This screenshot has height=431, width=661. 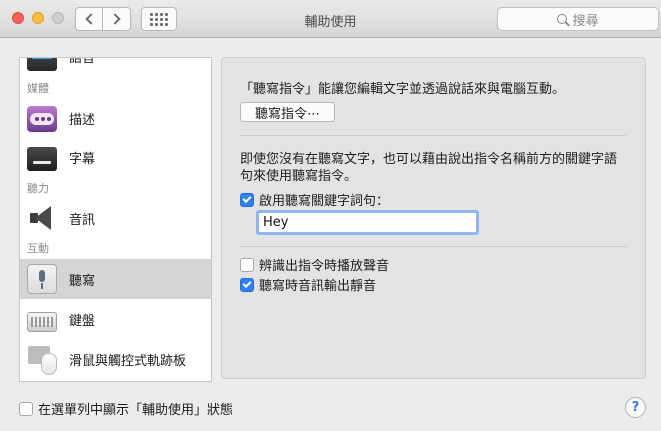 What do you see at coordinates (82, 159) in the screenshot?
I see `sidebar-item-label: 字幕` at bounding box center [82, 159].